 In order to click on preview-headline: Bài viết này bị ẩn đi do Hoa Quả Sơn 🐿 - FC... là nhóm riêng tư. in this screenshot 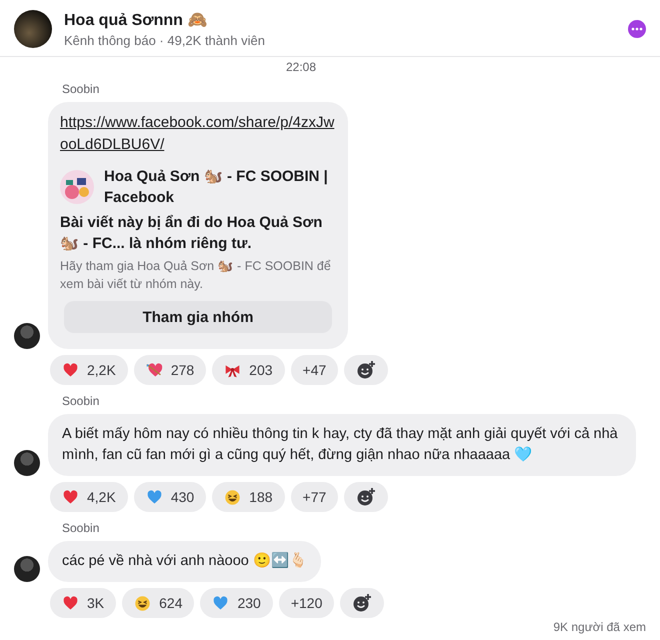, I will do `click(192, 233)`.